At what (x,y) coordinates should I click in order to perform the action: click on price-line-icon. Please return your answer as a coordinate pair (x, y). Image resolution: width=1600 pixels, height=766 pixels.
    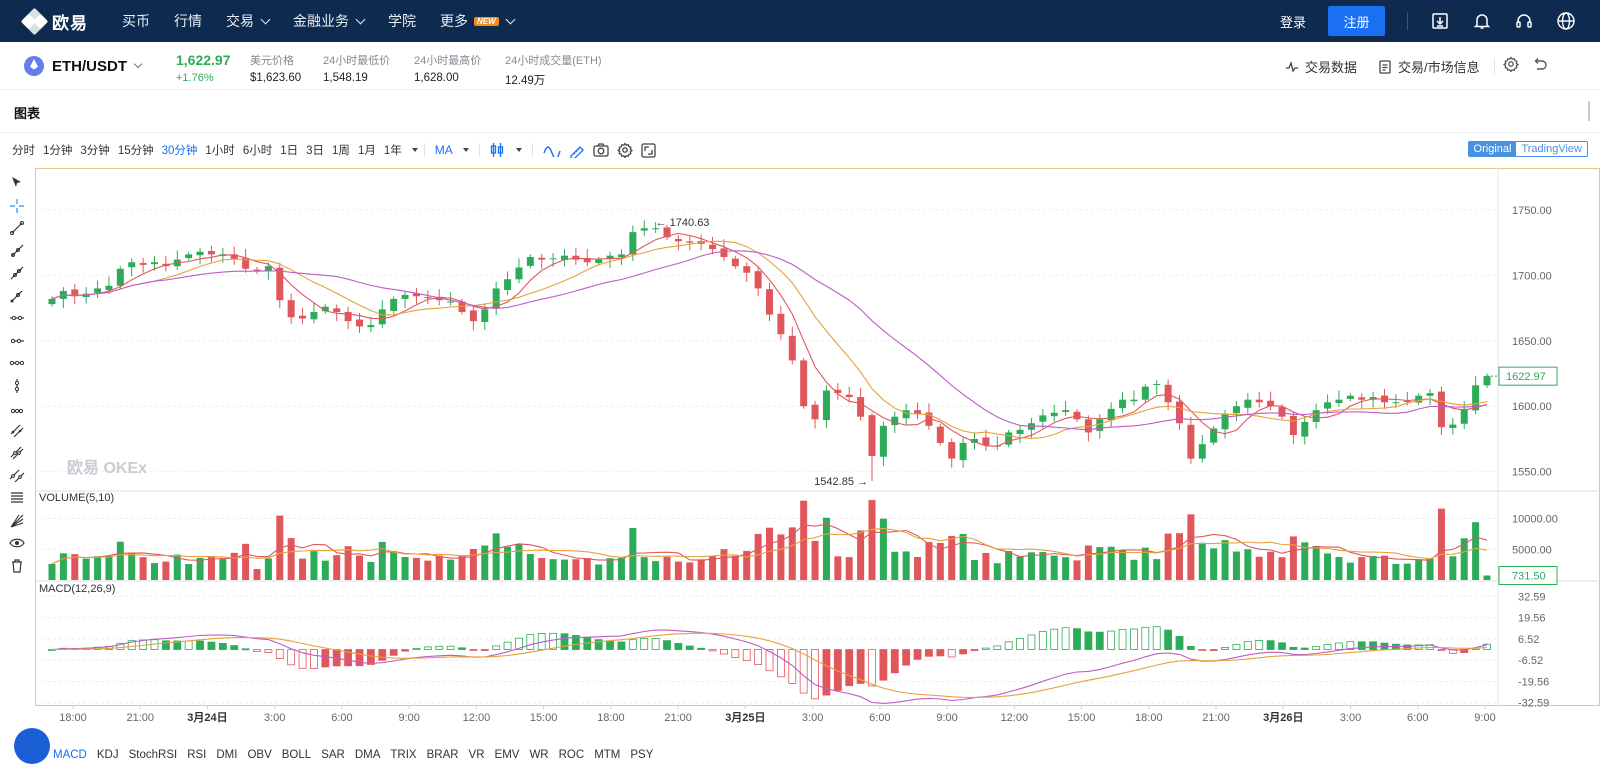
    Looking at the image, I should click on (17, 408).